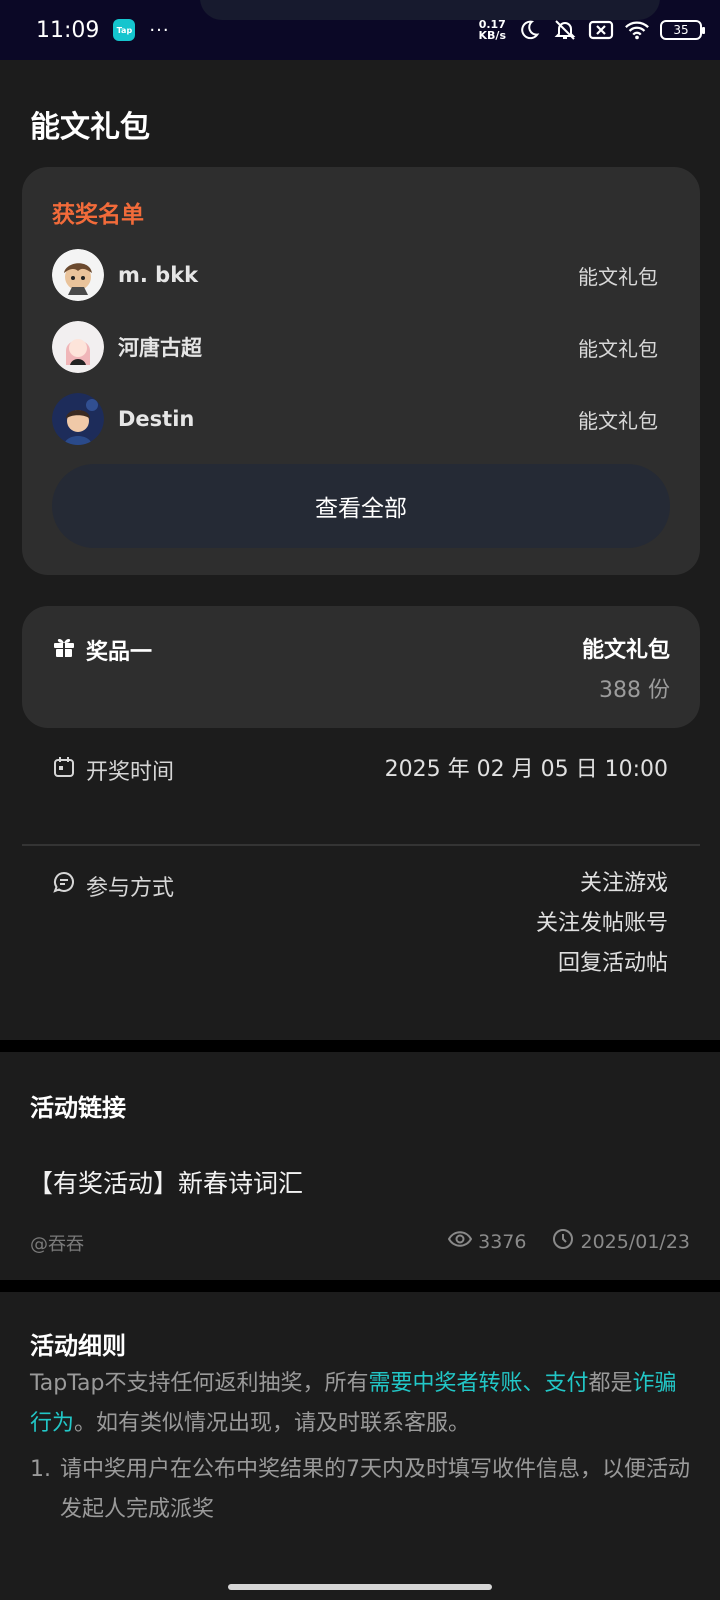 This screenshot has height=1600, width=720. Describe the element at coordinates (90, 127) in the screenshot. I see `page-title: 能文礼包` at that location.